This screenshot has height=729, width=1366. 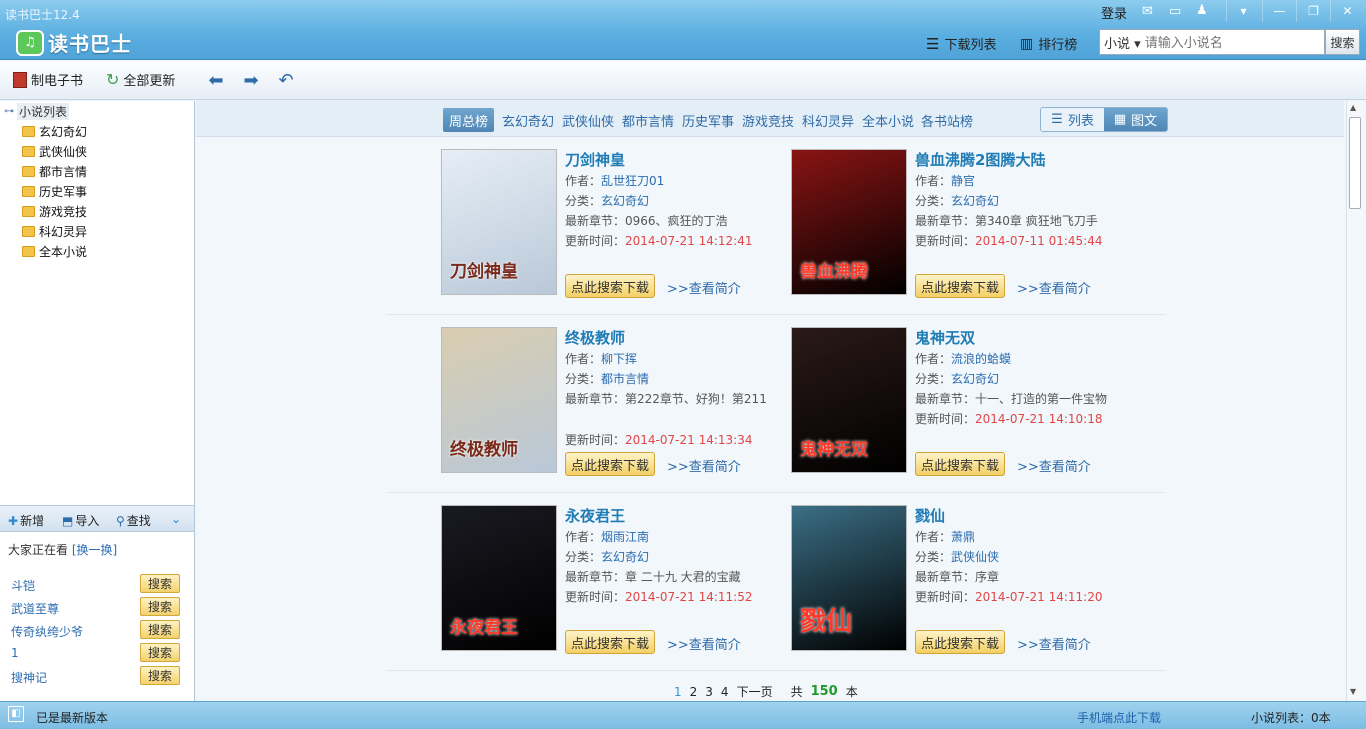 I want to click on category-link: 都市言情, so click(x=625, y=379).